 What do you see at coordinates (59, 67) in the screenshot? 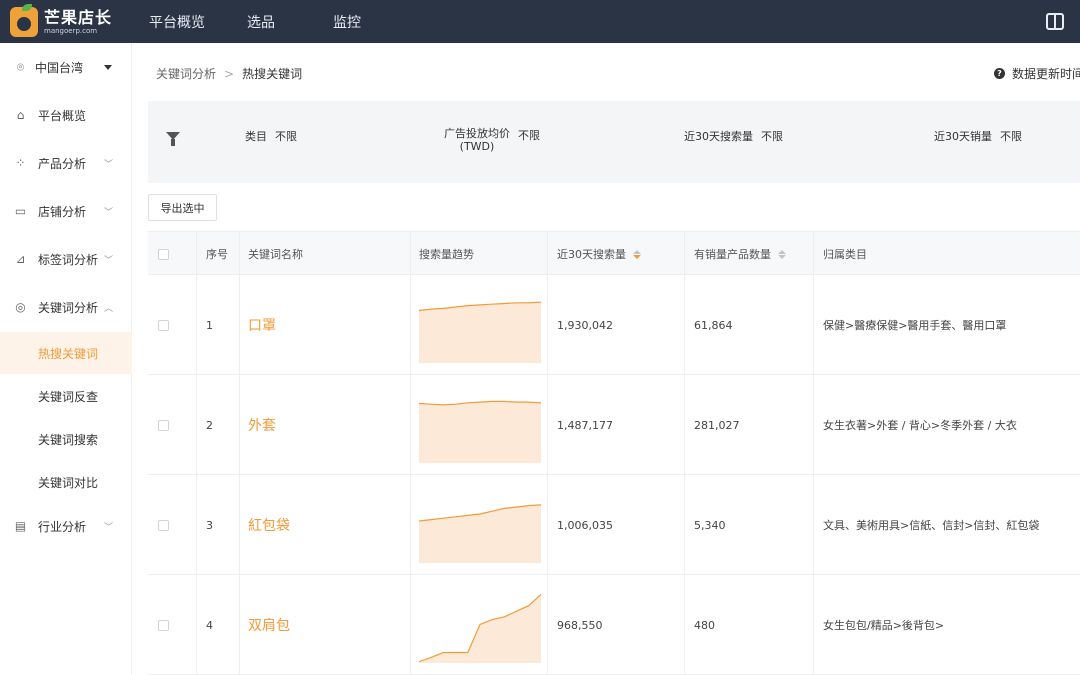
I see `region-label: 中国台湾` at bounding box center [59, 67].